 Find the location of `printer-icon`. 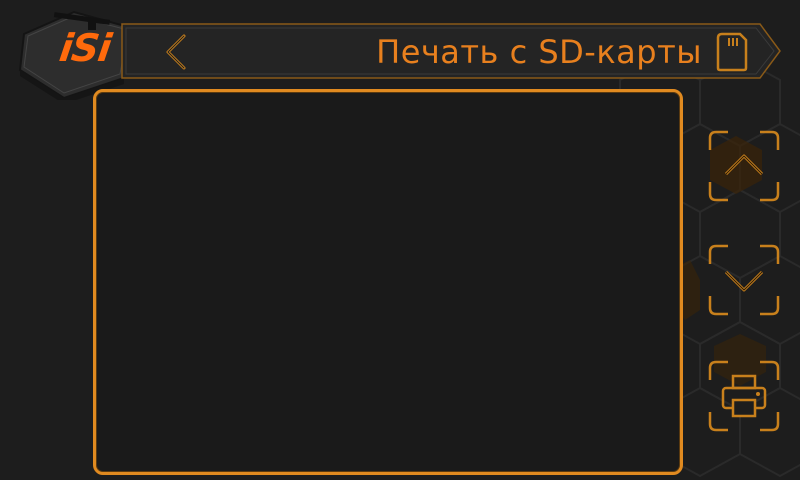

printer-icon is located at coordinates (744, 396).